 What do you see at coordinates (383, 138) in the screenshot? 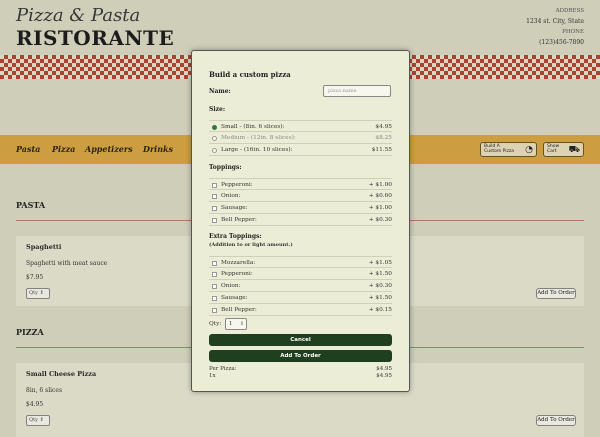
I see `size-option-price: $8.25` at bounding box center [383, 138].